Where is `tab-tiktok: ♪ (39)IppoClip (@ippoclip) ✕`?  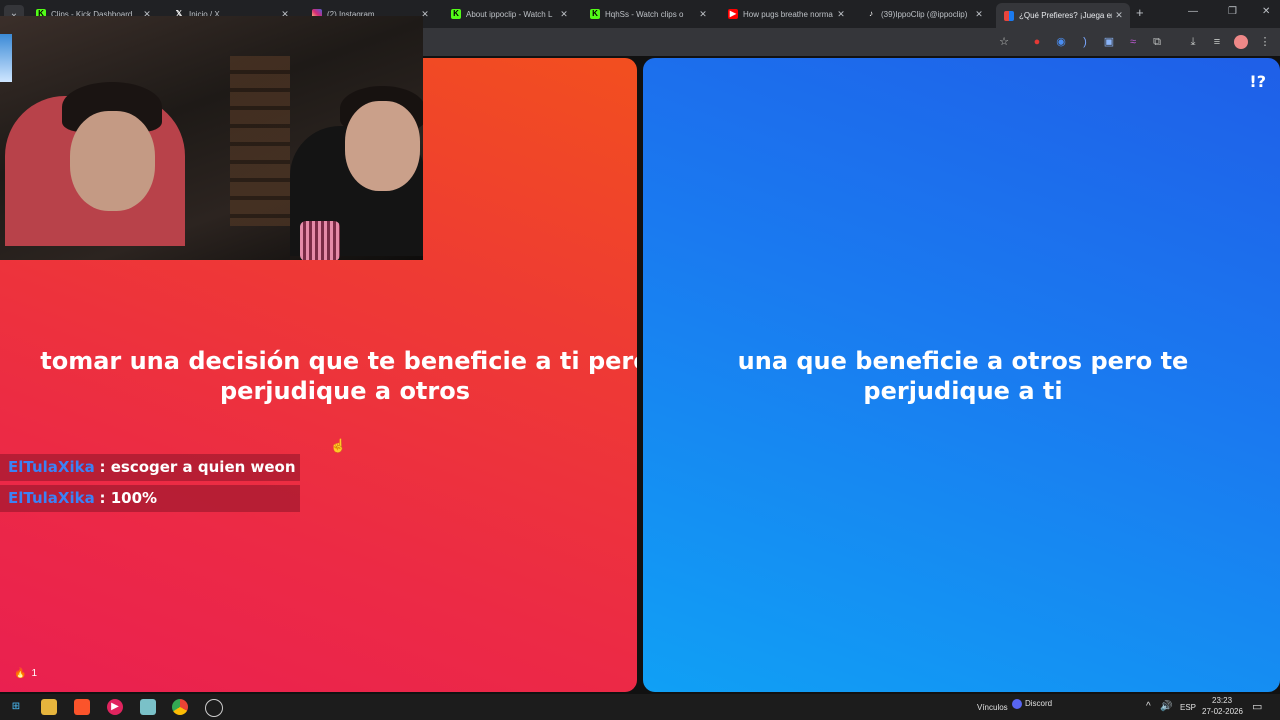 tab-tiktok: ♪ (39)IppoClip (@ippoclip) ✕ is located at coordinates (924, 14).